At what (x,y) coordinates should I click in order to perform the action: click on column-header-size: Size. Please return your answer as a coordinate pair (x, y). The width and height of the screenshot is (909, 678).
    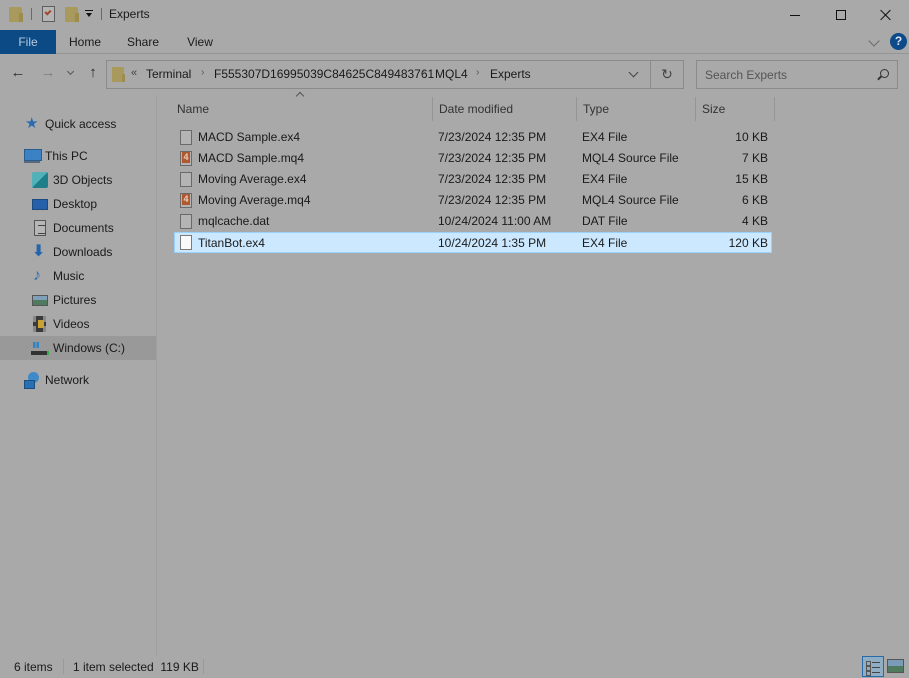
    Looking at the image, I should click on (735, 109).